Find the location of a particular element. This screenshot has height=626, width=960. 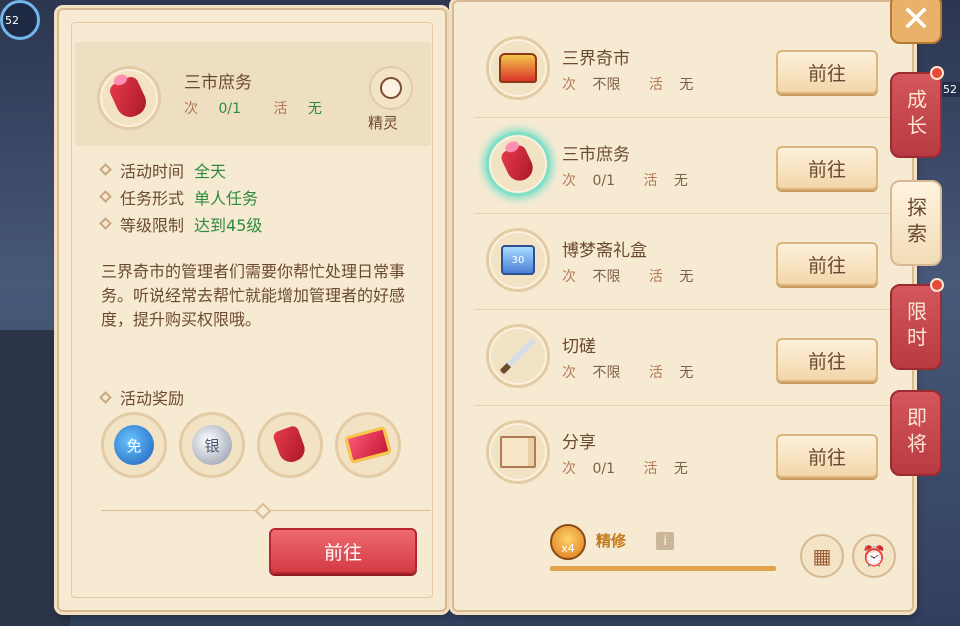

spirit-icon is located at coordinates (391, 88).